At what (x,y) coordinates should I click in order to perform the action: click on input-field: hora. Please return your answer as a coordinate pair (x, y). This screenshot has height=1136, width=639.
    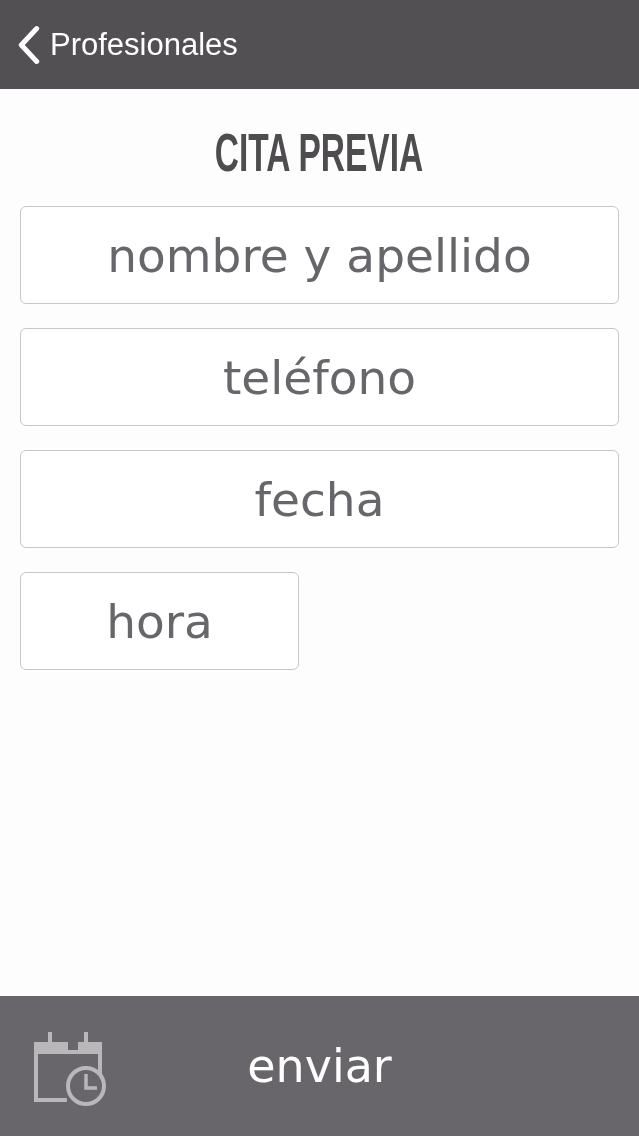
    Looking at the image, I should click on (159, 621).